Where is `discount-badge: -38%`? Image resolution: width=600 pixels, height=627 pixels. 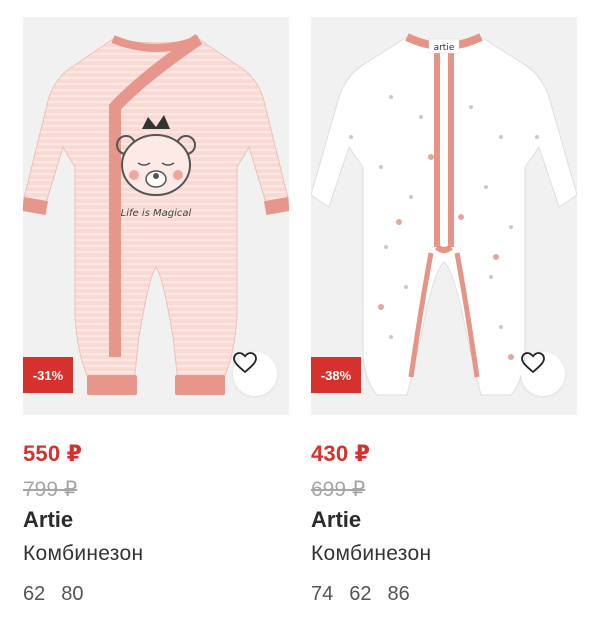
discount-badge: -38% is located at coordinates (336, 375).